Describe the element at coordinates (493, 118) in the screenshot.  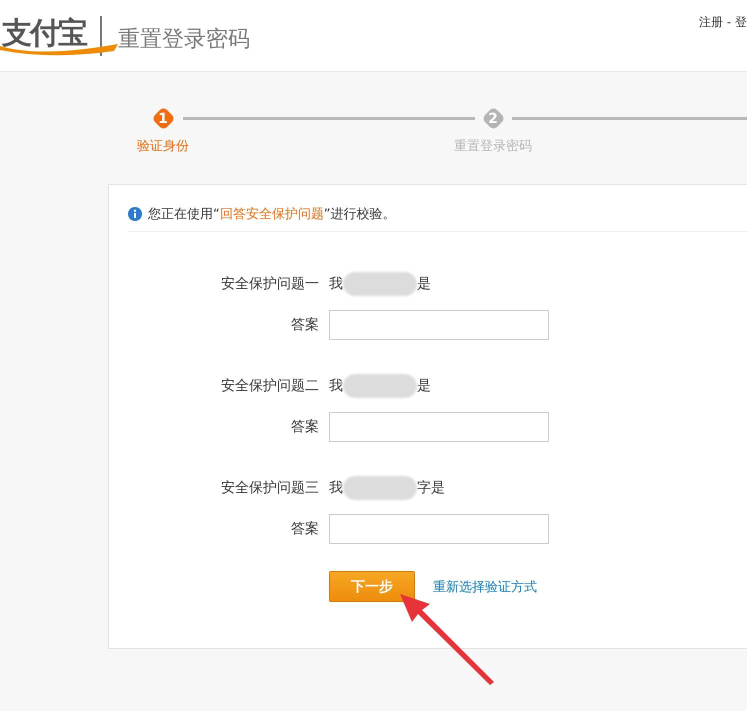
I see `step-number: 2` at that location.